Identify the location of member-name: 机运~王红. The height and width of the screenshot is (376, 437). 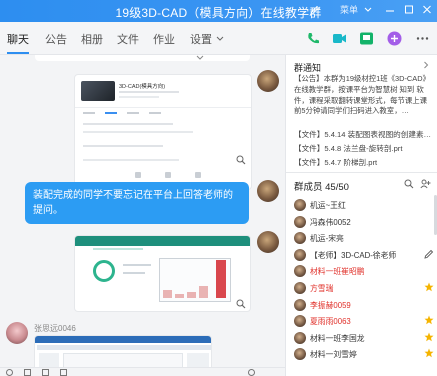
(328, 205).